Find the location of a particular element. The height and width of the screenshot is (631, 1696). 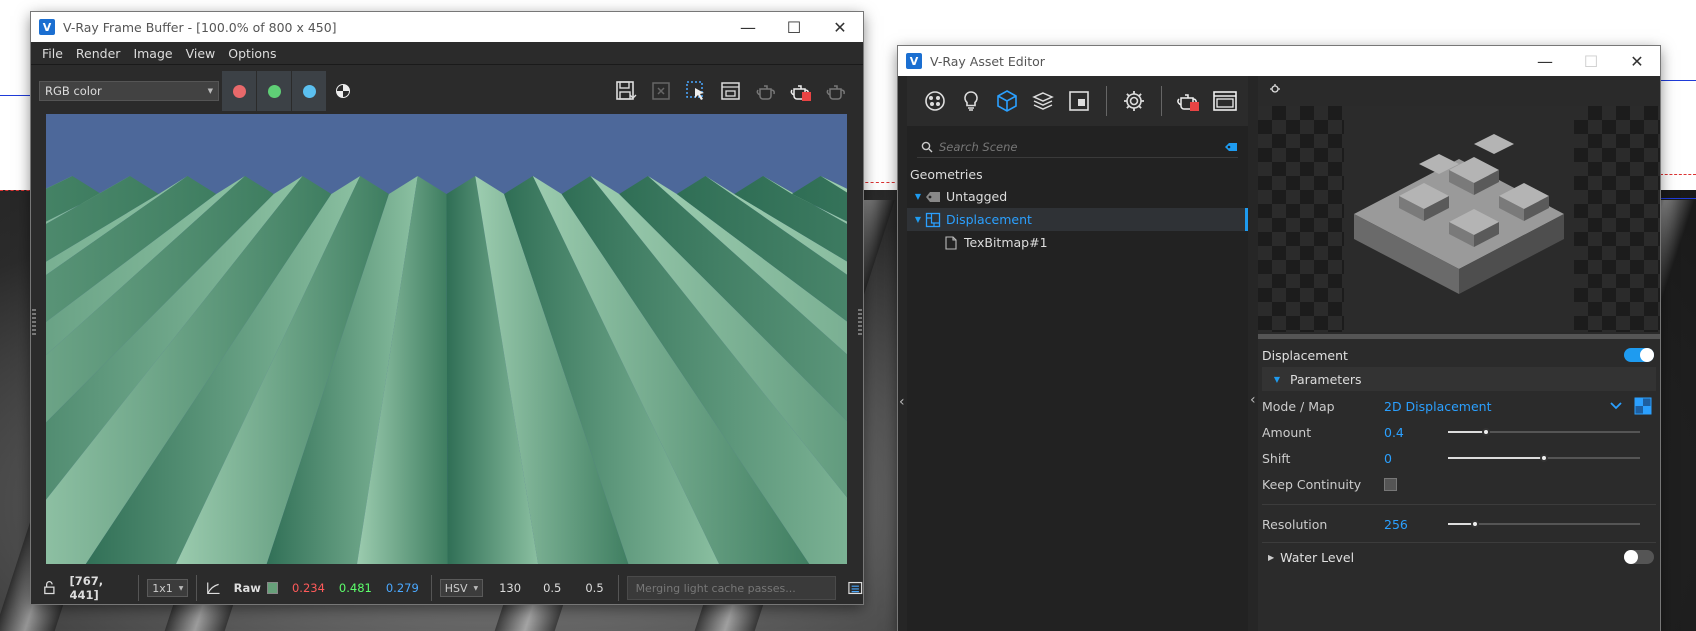

saturation-value: 0.5 is located at coordinates (552, 588).